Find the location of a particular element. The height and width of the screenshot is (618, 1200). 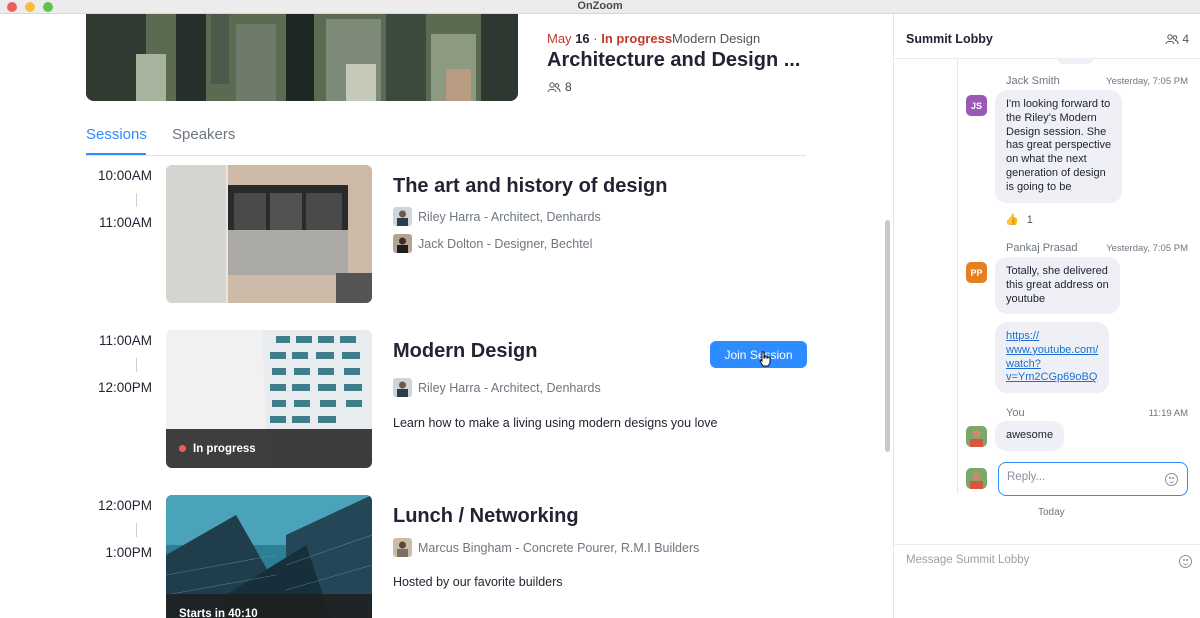

message-line: generation of design is located at coordinates (1056, 172).